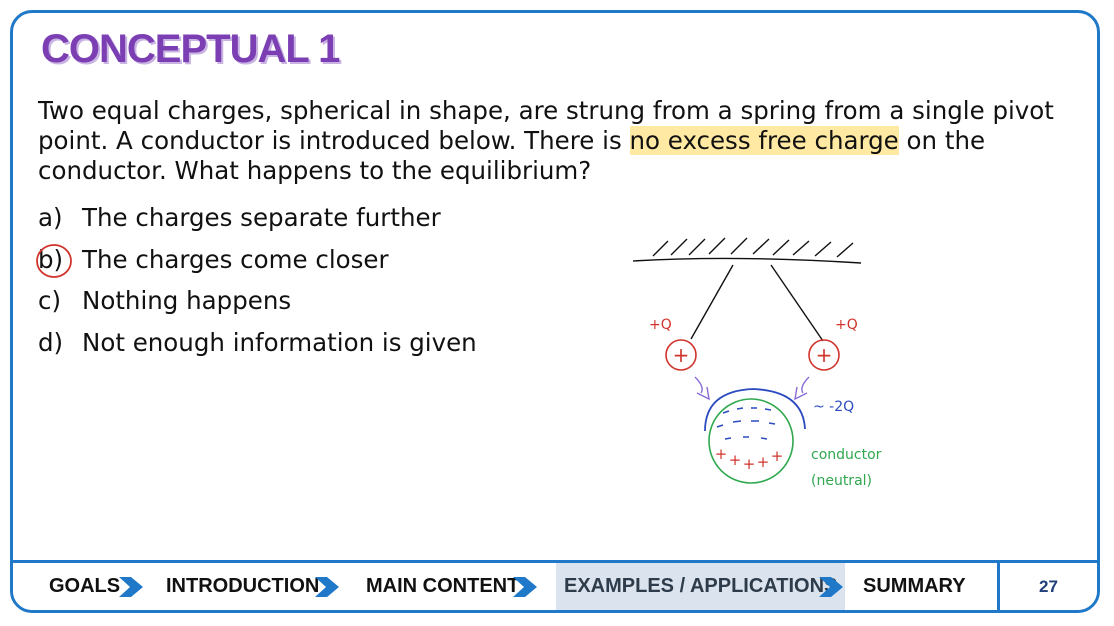 The height and width of the screenshot is (626, 1114). What do you see at coordinates (749, 464) in the screenshot?
I see `induced-plus-3: +` at bounding box center [749, 464].